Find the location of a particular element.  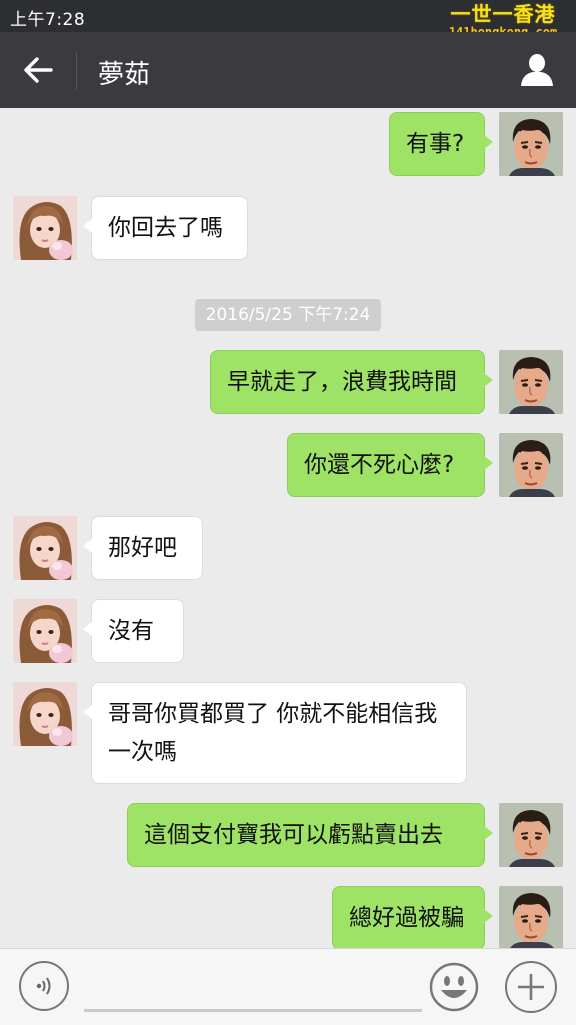

chat-title: 夢茹 is located at coordinates (124, 75).